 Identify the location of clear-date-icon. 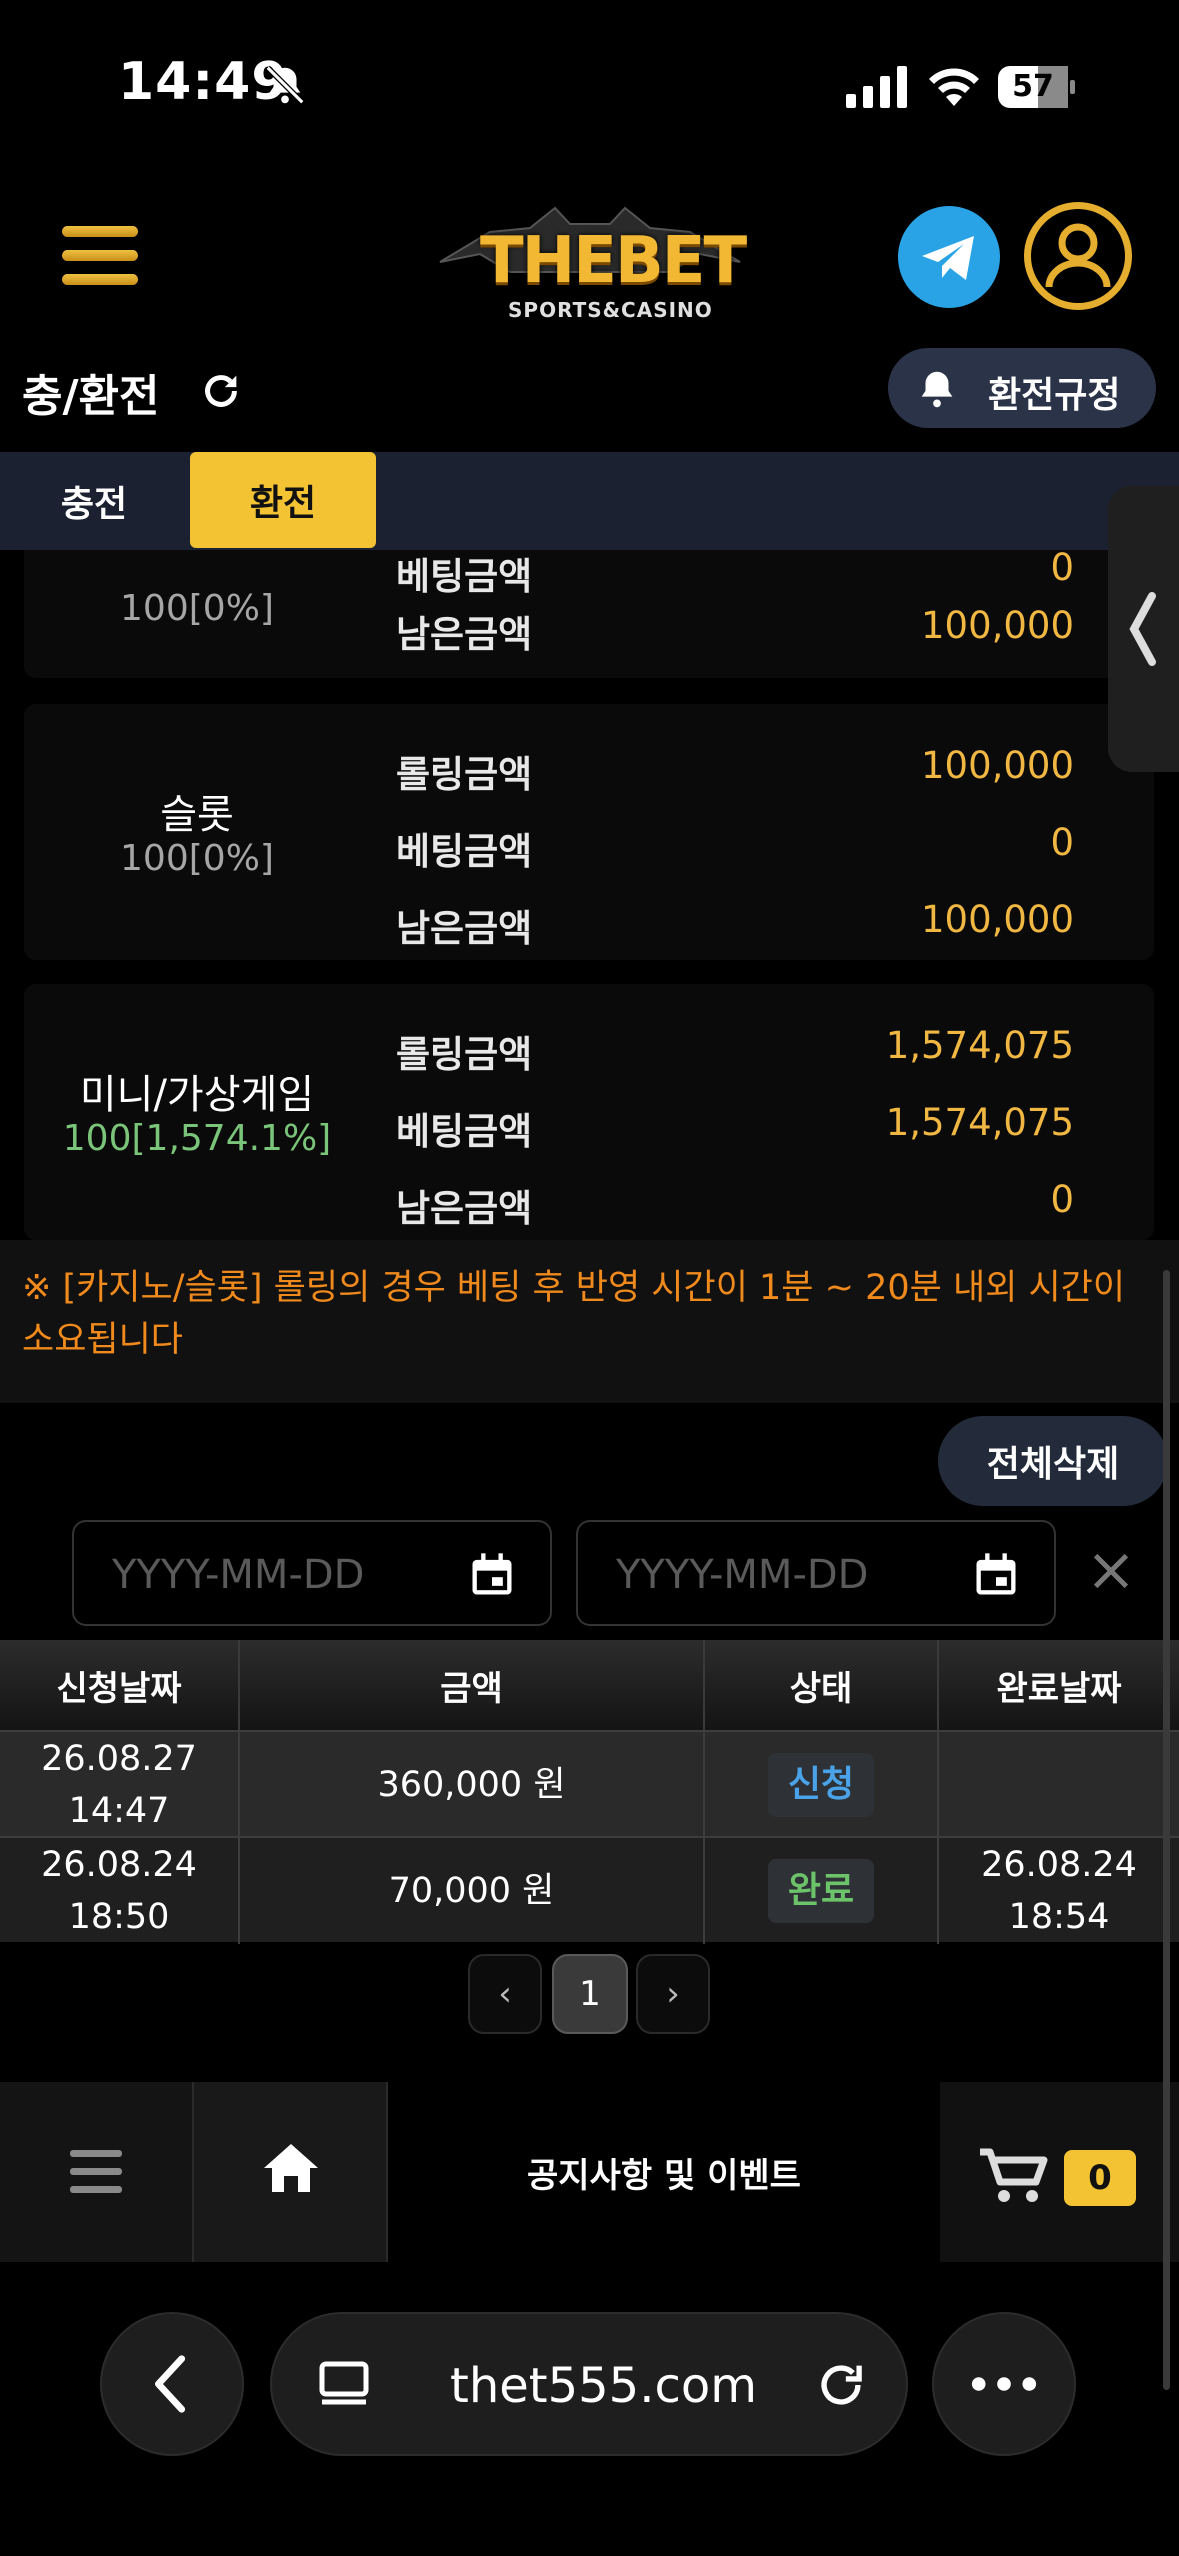
(1111, 1571).